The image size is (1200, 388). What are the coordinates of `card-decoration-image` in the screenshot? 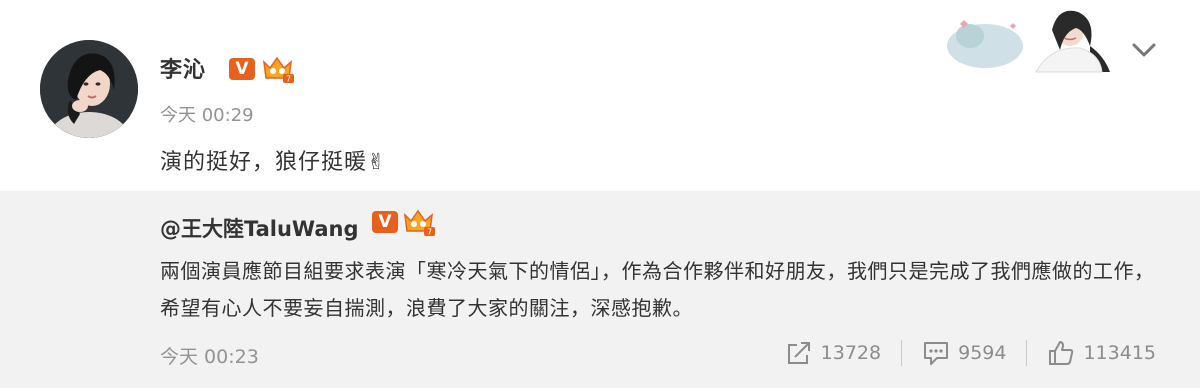 It's located at (1030, 42).